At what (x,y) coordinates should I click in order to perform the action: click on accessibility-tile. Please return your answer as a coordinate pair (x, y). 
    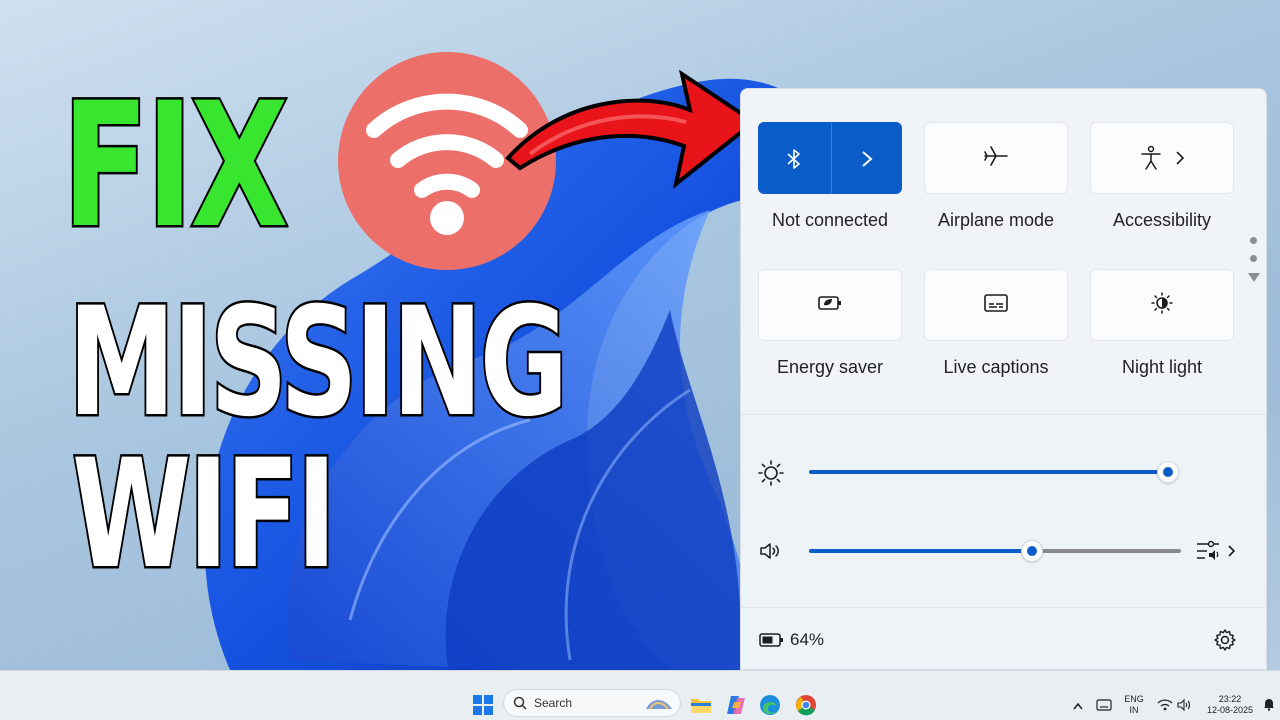
    Looking at the image, I should click on (1162, 158).